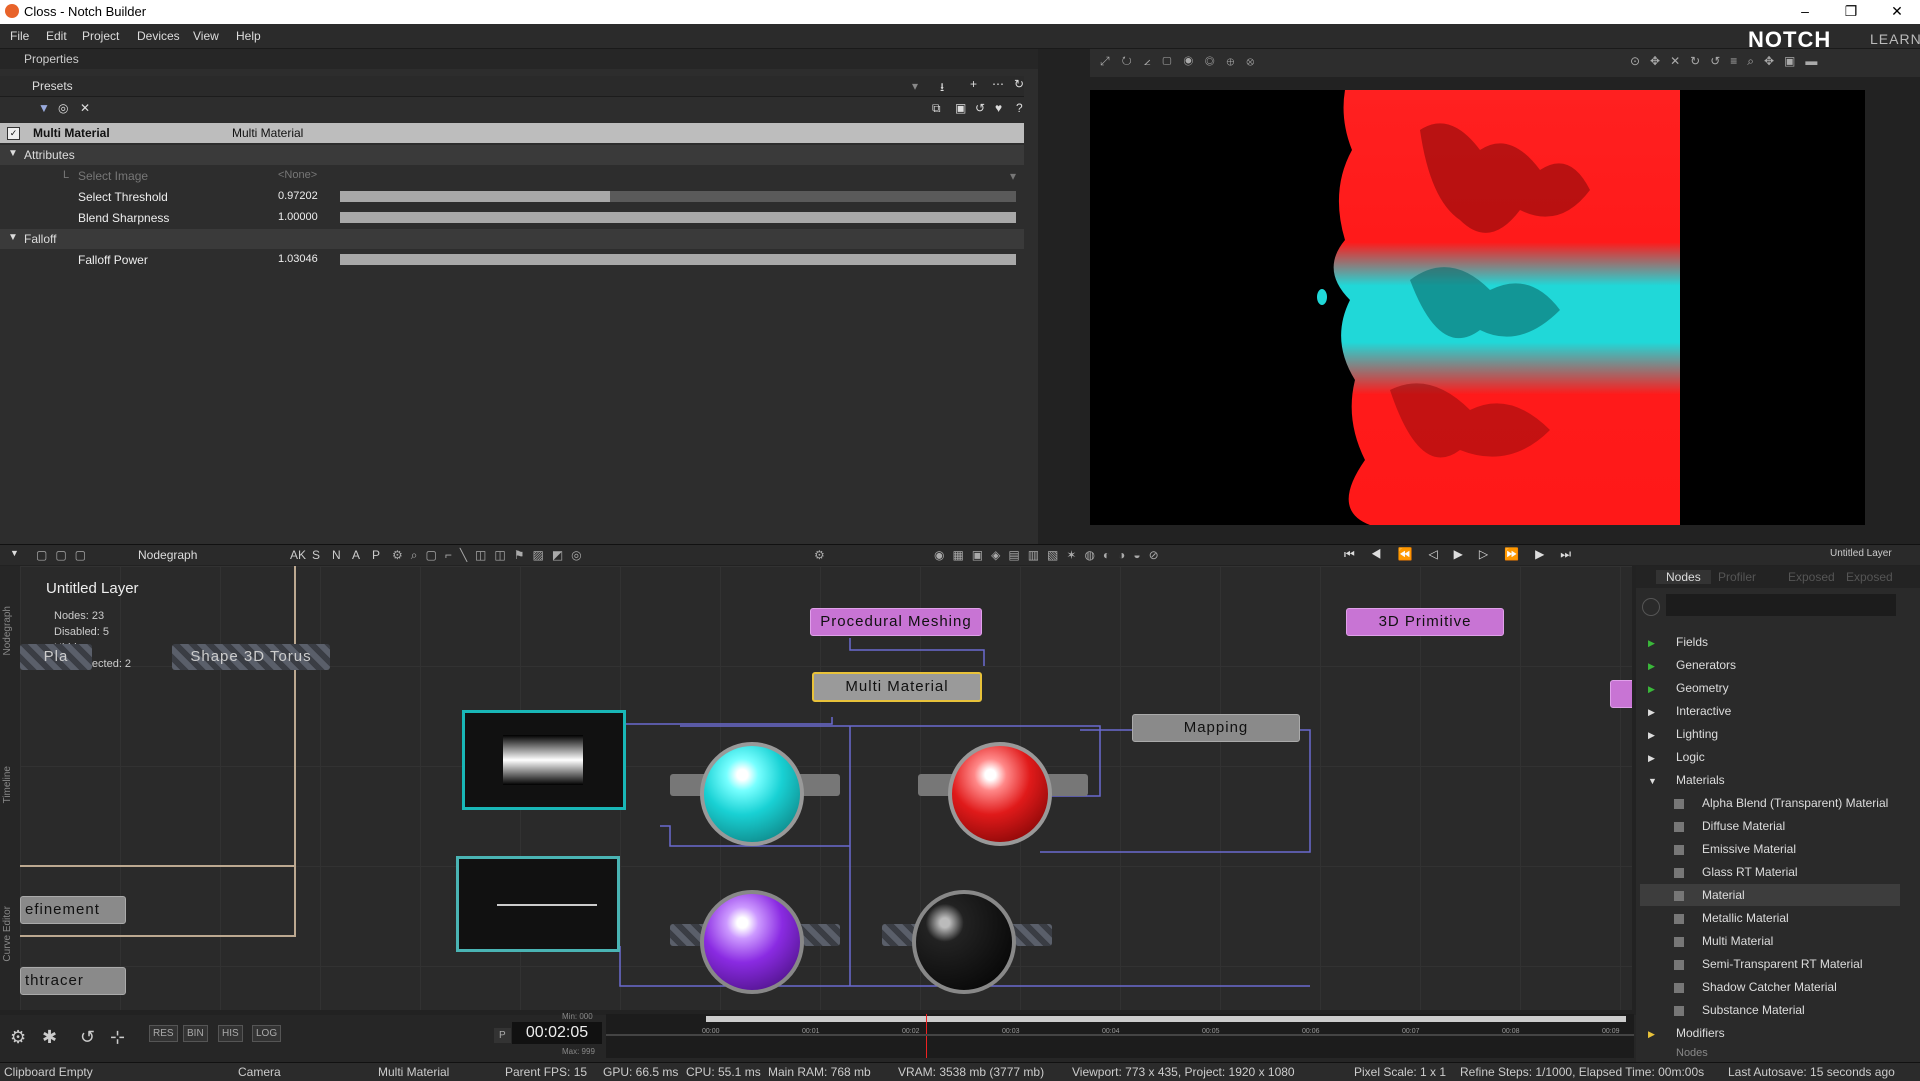 Image resolution: width=1920 pixels, height=1081 pixels. Describe the element at coordinates (7, 784) in the screenshot. I see `side-tab-timeline: Timeline` at that location.